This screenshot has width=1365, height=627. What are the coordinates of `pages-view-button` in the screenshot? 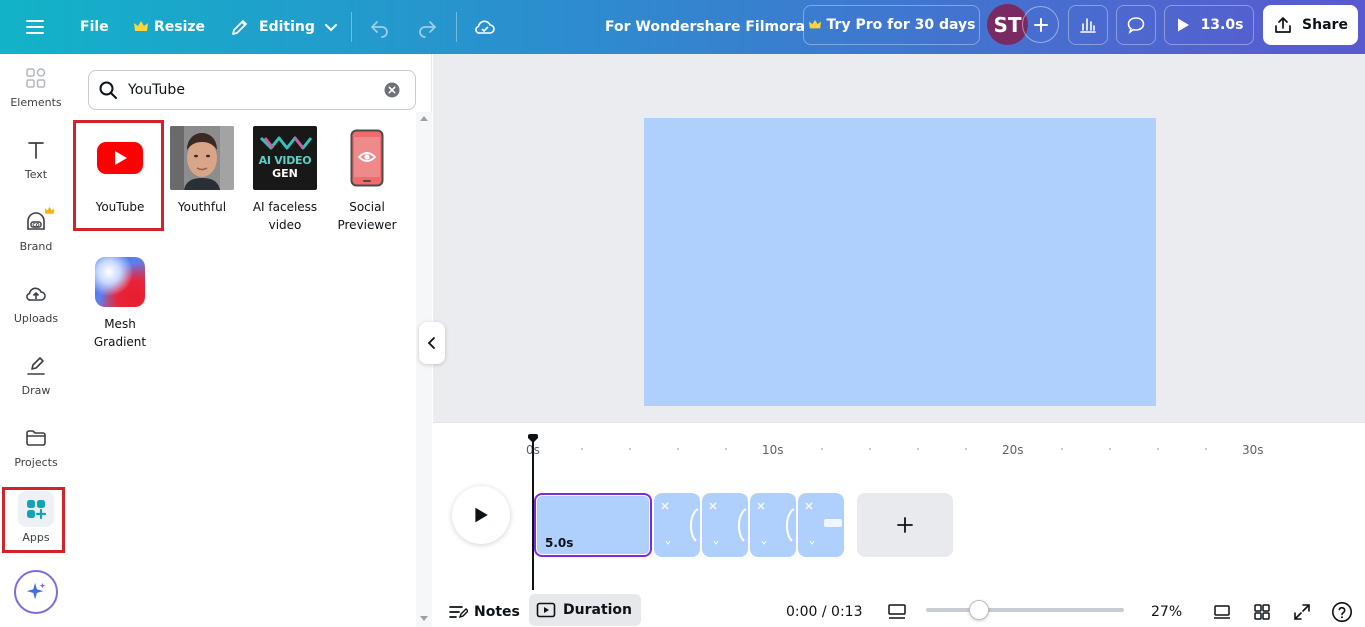 It's located at (1222, 612).